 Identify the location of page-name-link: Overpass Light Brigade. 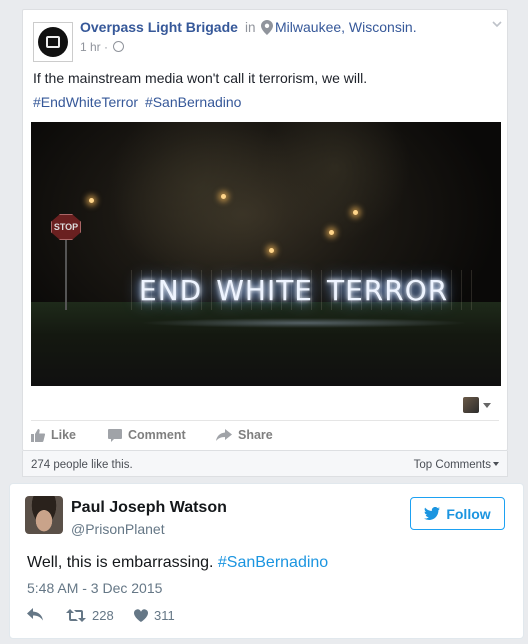
(159, 27).